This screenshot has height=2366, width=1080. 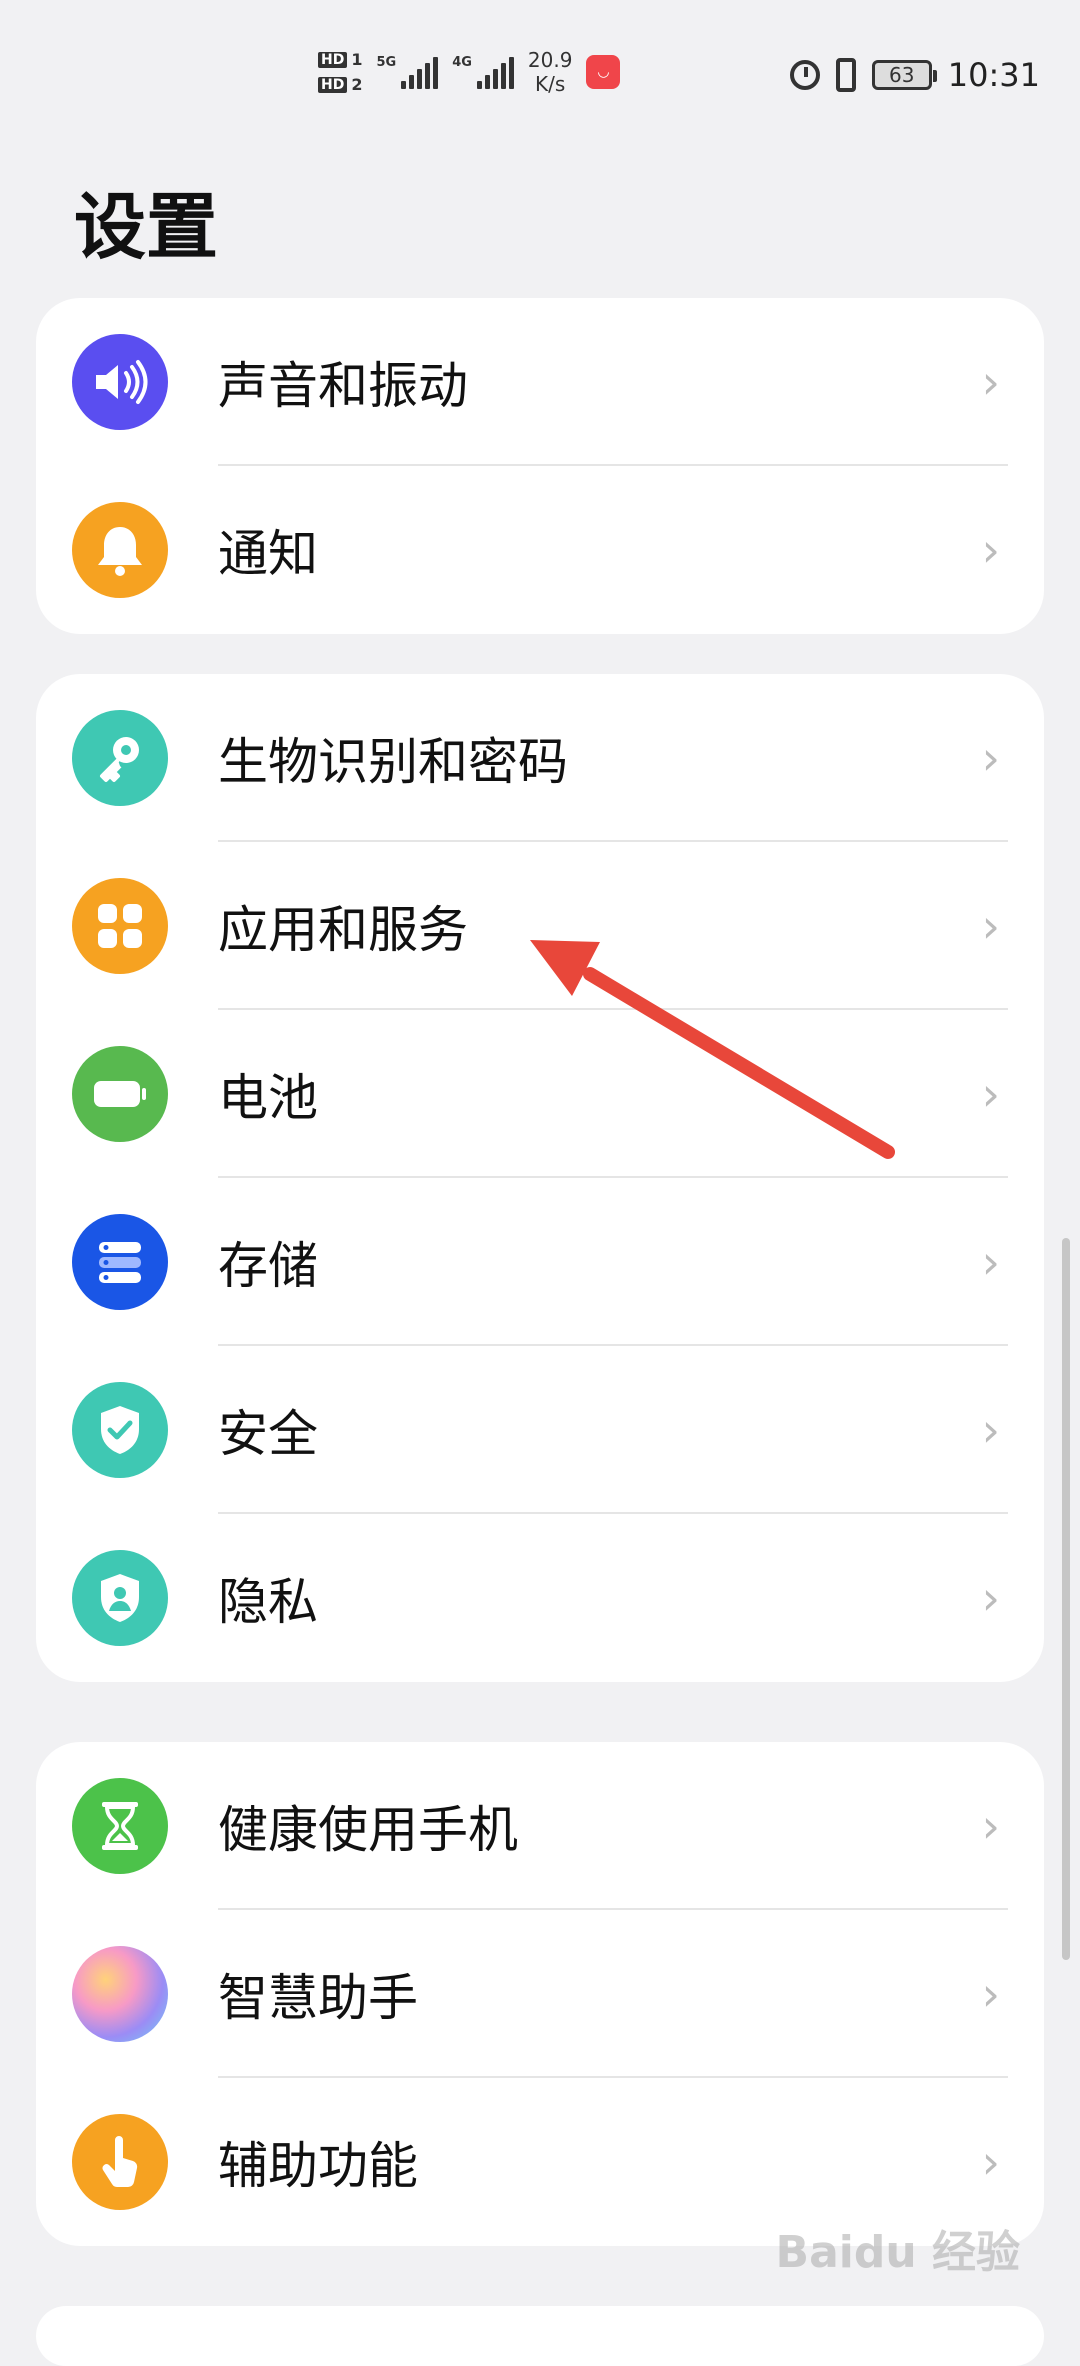 What do you see at coordinates (540, 1826) in the screenshot?
I see `settings-item-digital-balance: 健康使用手机 ›` at bounding box center [540, 1826].